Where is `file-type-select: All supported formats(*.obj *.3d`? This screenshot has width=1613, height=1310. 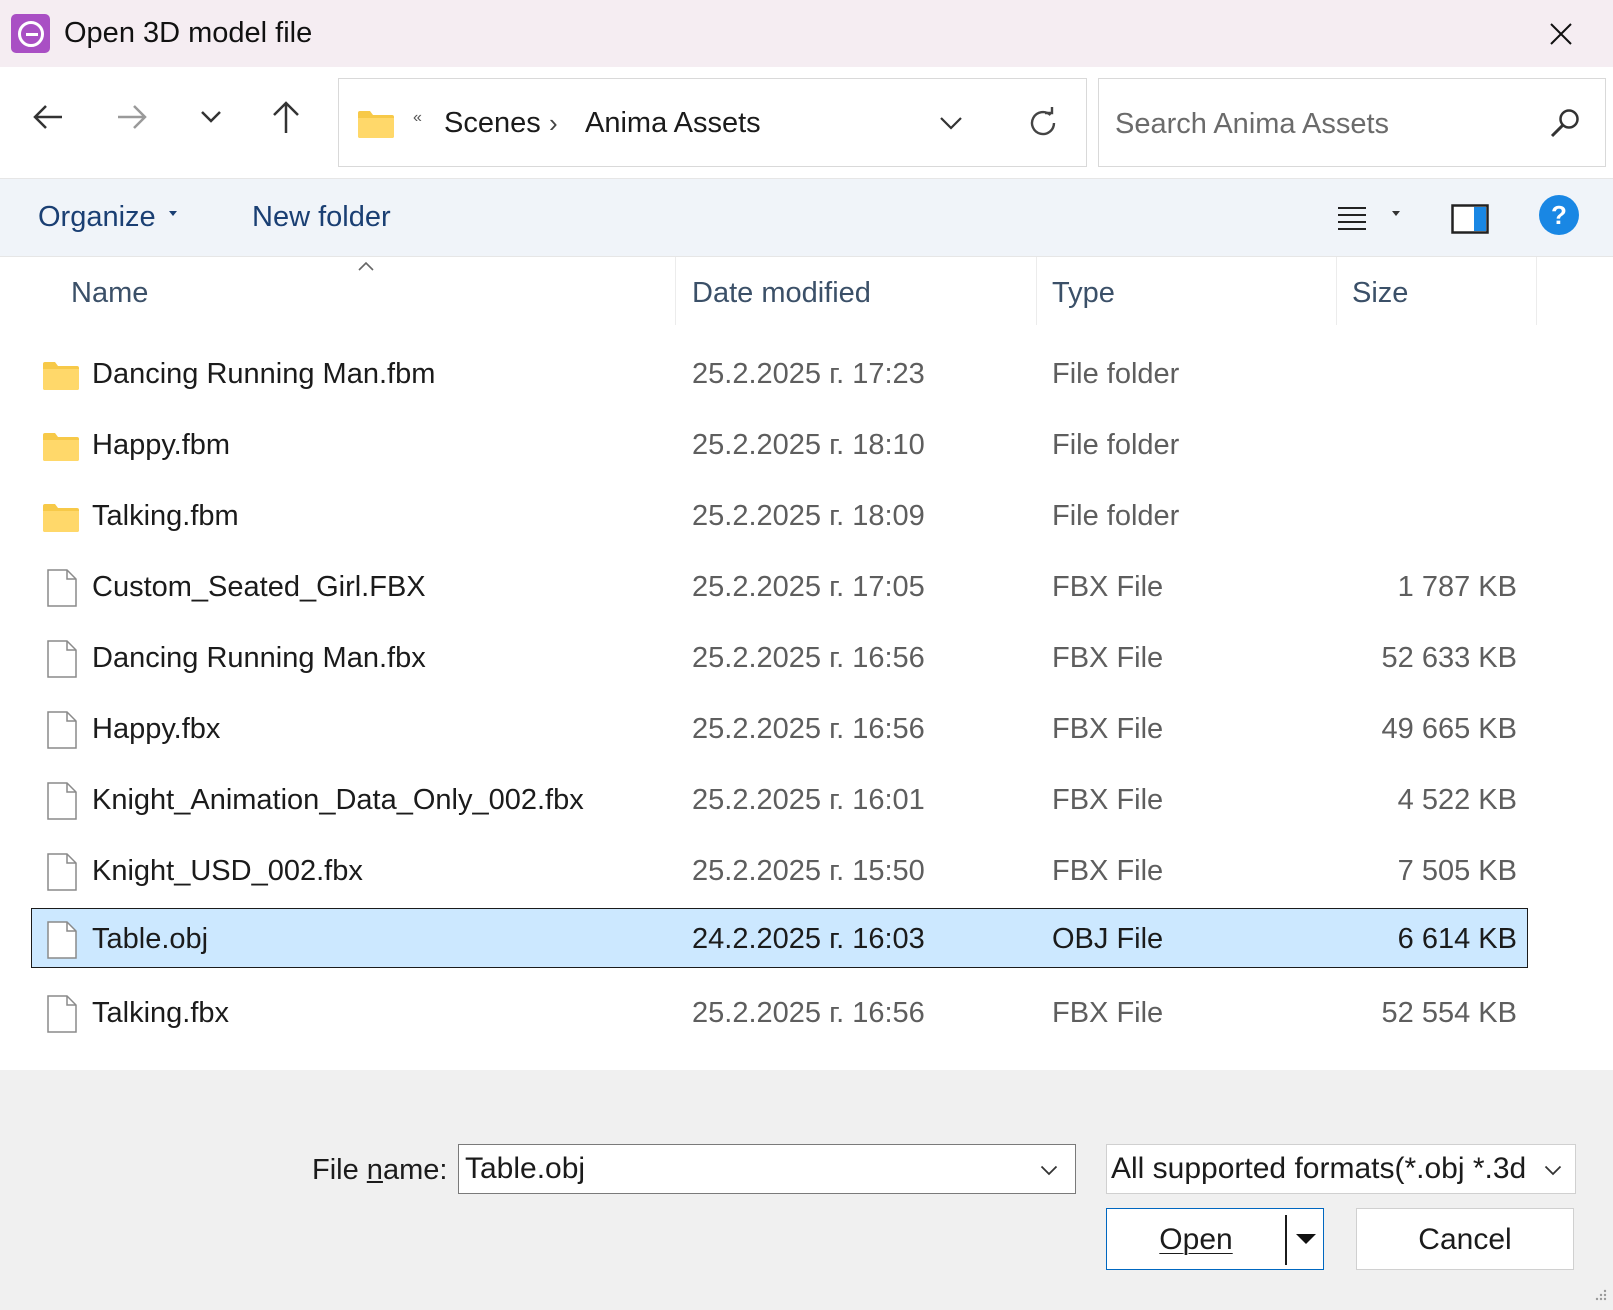
file-type-select: All supported formats(*.obj *.3d is located at coordinates (1341, 1169).